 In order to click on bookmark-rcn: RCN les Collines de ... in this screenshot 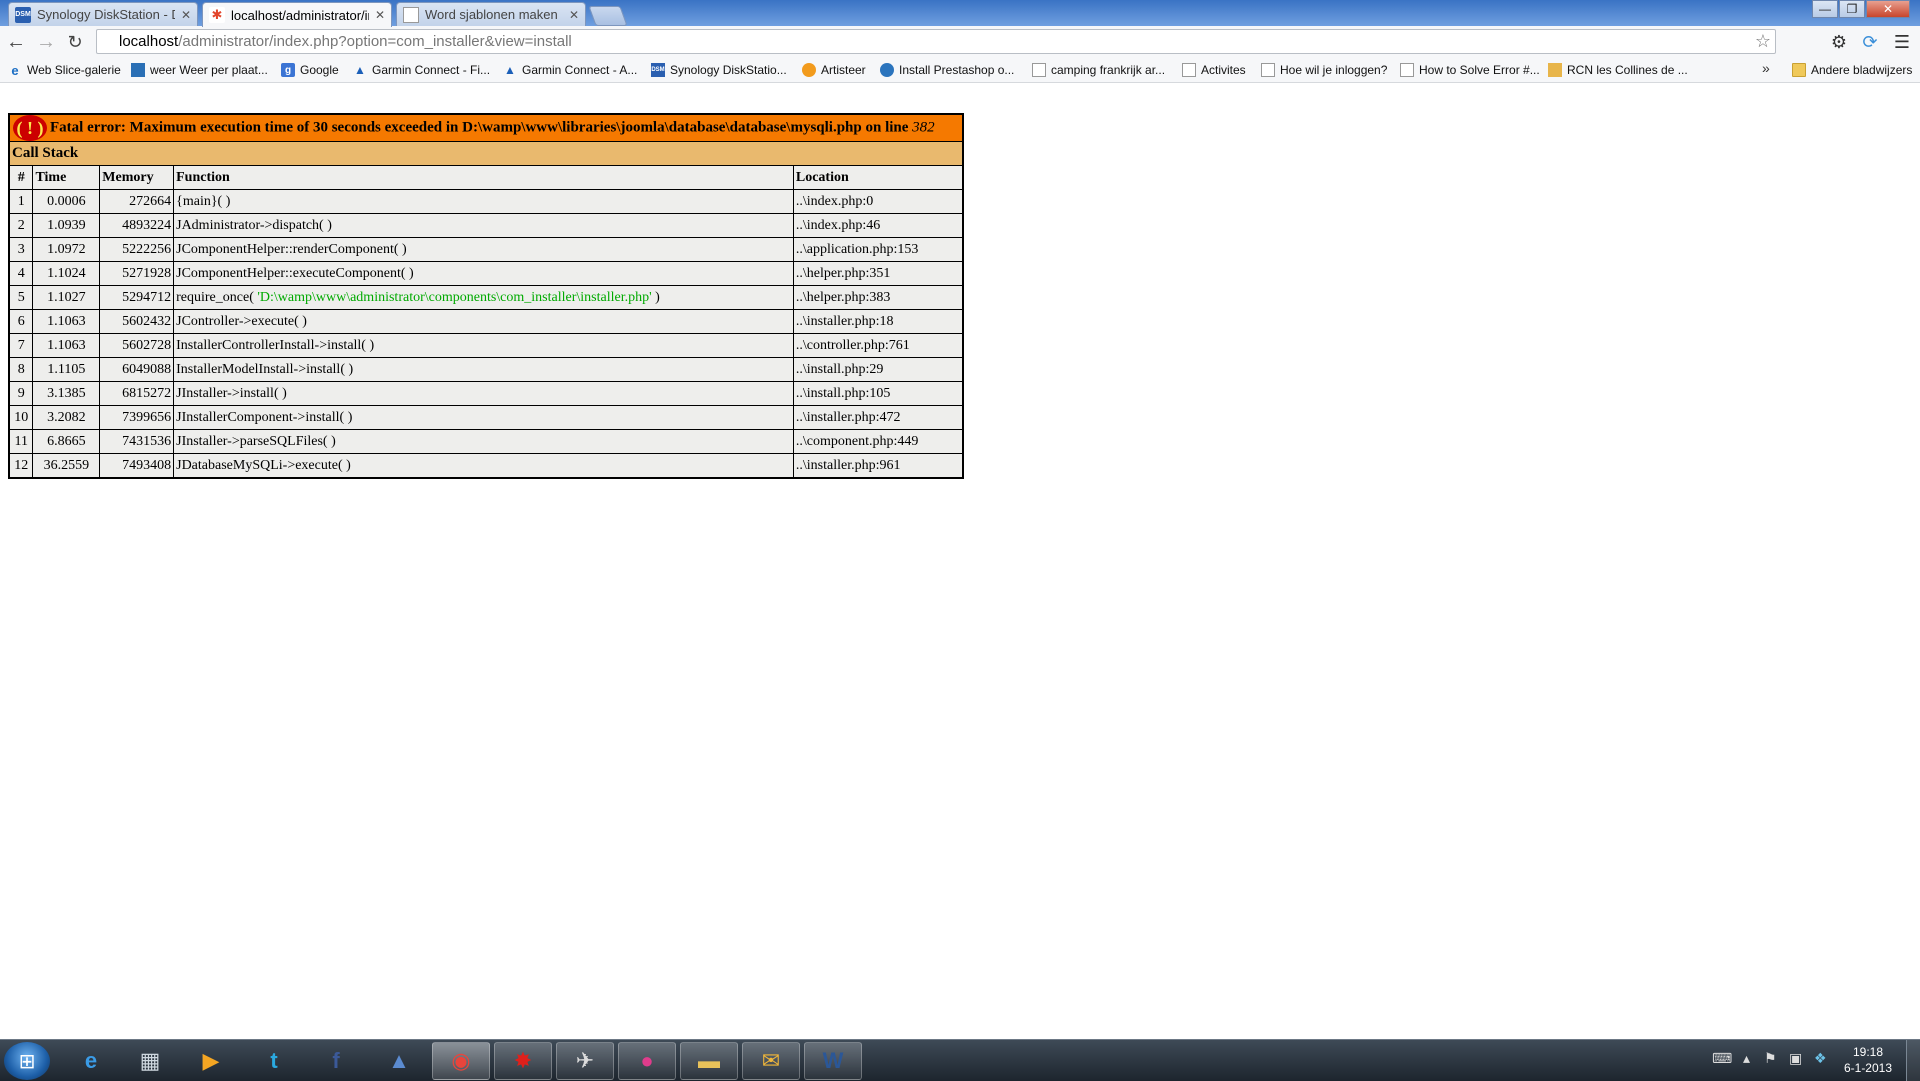, I will do `click(1618, 70)`.